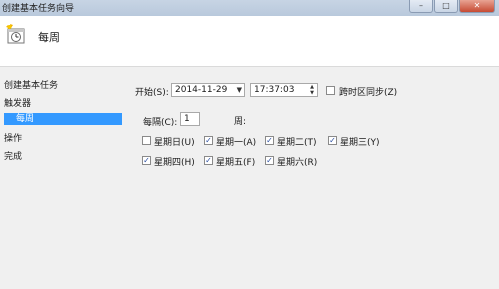  What do you see at coordinates (249, 8) in the screenshot?
I see `title-bar: 创建基本任务向导 – □ ✕` at bounding box center [249, 8].